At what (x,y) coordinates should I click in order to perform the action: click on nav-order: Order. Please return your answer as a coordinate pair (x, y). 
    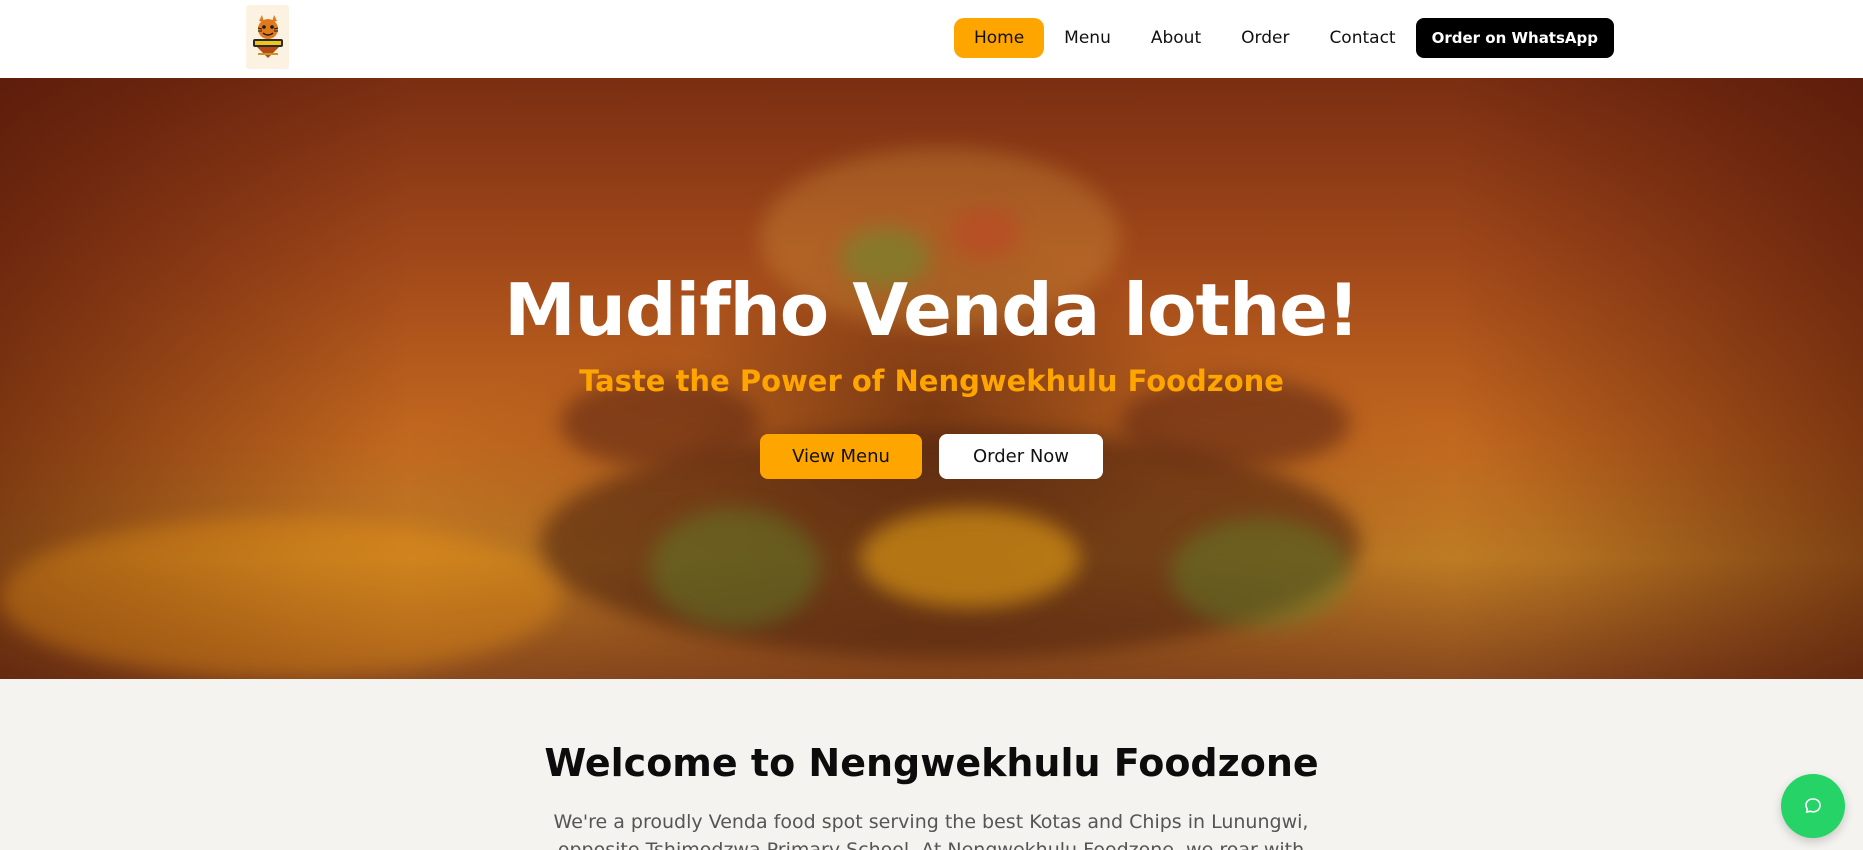
    Looking at the image, I should click on (1265, 38).